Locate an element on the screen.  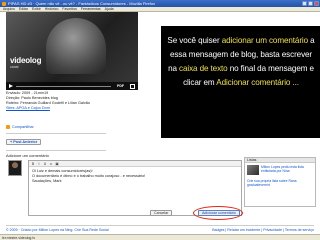
menu-item-arquivo: Arquivo is located at coordinates (9, 9).